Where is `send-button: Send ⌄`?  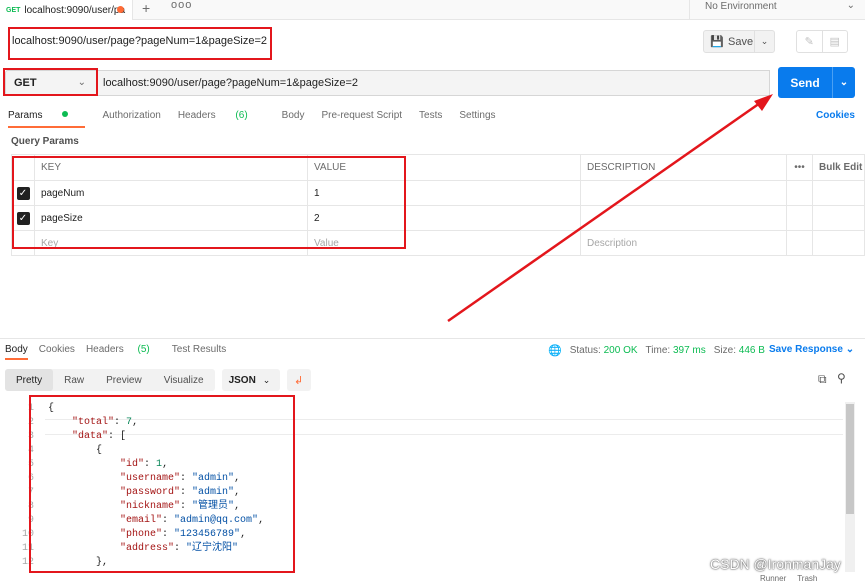 send-button: Send ⌄ is located at coordinates (816, 82).